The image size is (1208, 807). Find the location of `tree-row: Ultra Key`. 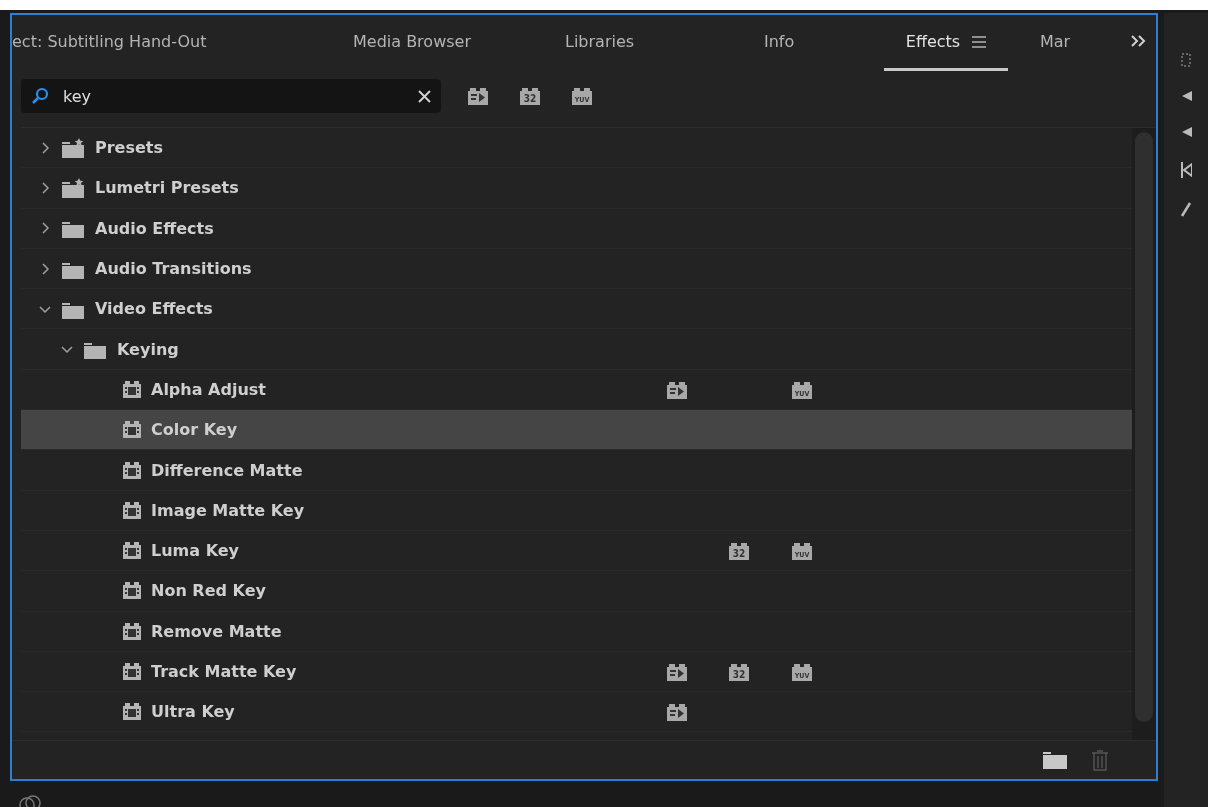

tree-row: Ultra Key is located at coordinates (576, 712).